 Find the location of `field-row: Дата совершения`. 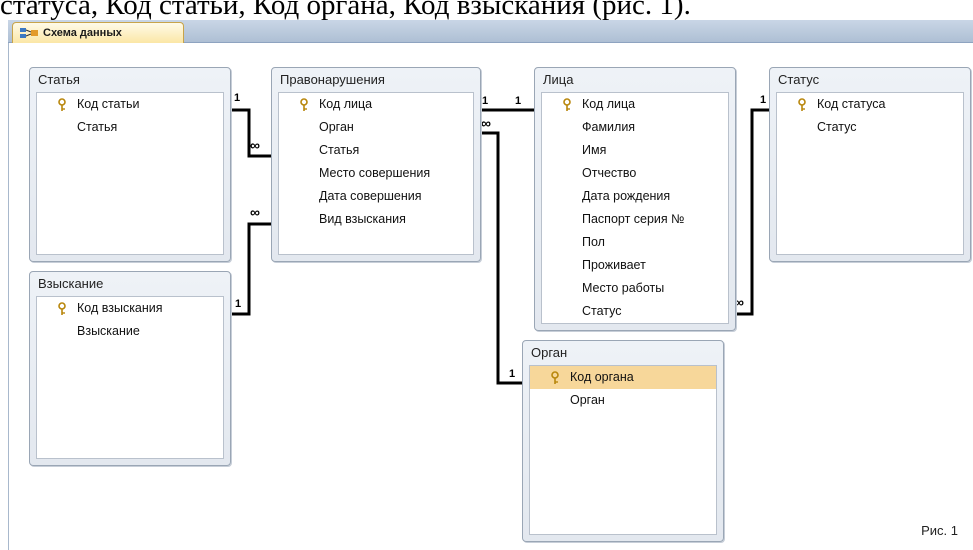

field-row: Дата совершения is located at coordinates (376, 196).